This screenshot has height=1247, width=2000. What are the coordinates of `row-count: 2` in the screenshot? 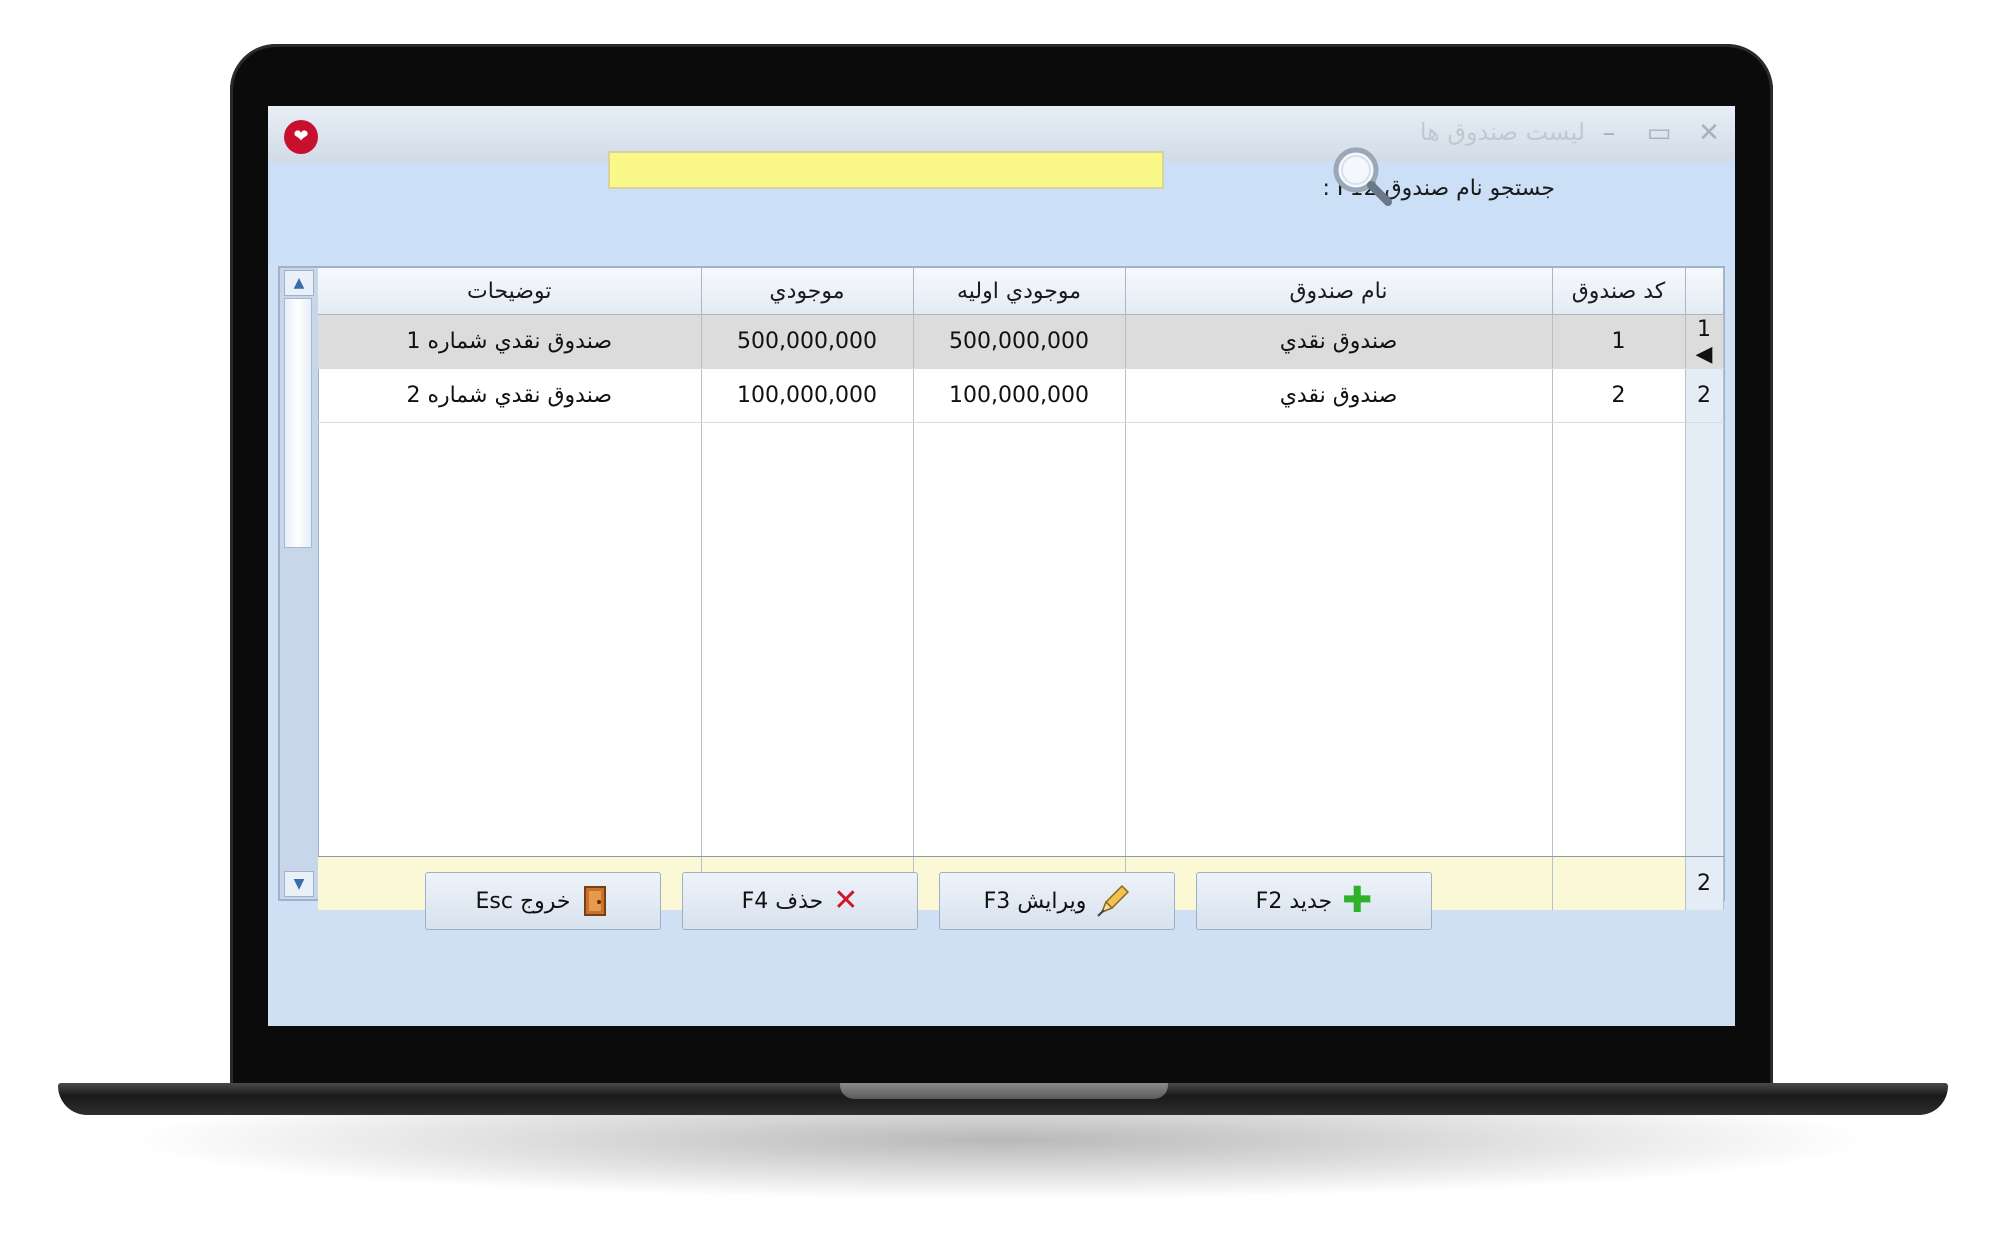 It's located at (1704, 883).